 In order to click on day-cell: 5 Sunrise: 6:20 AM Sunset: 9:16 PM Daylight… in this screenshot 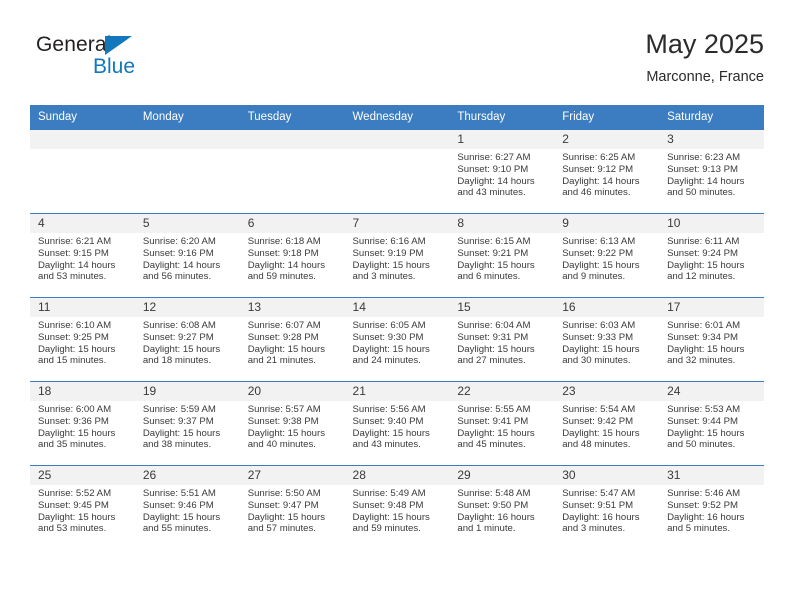, I will do `click(187, 255)`.